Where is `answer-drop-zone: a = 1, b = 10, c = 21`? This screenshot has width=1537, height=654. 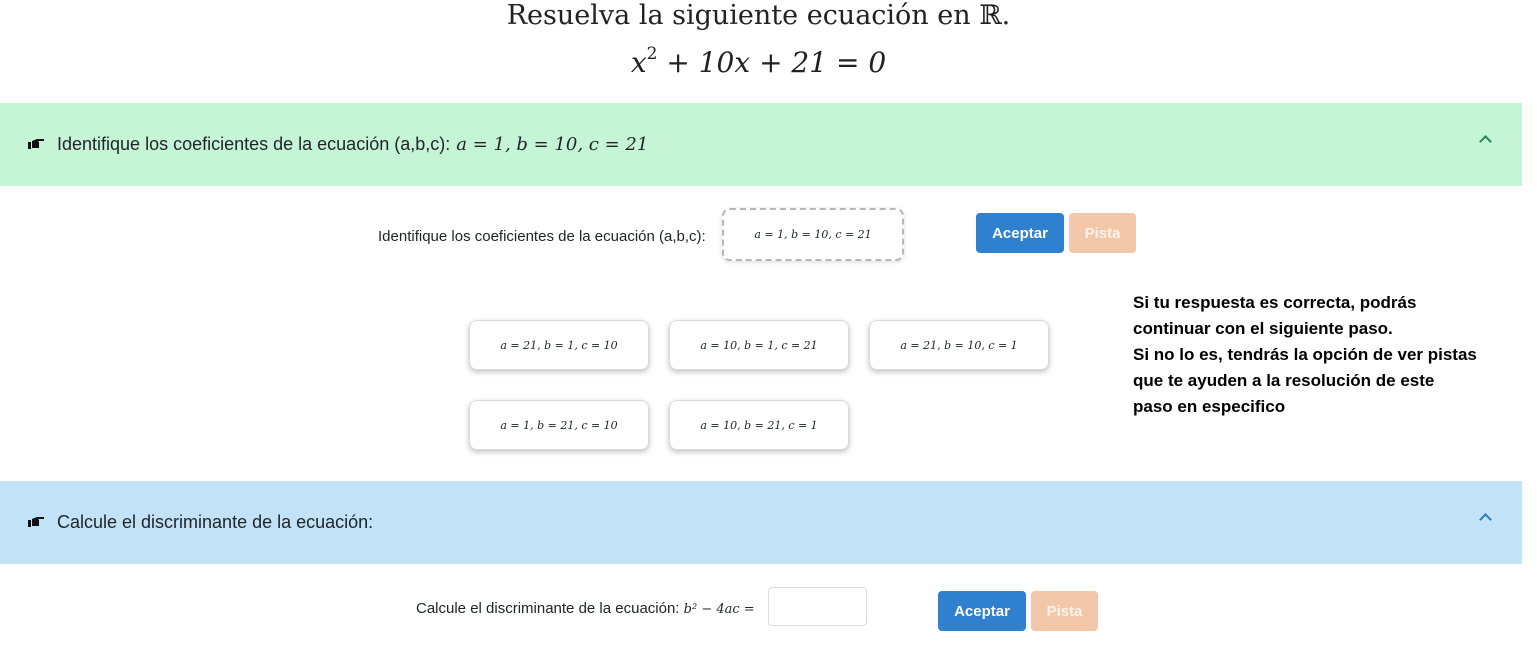 answer-drop-zone: a = 1, b = 10, c = 21 is located at coordinates (813, 234).